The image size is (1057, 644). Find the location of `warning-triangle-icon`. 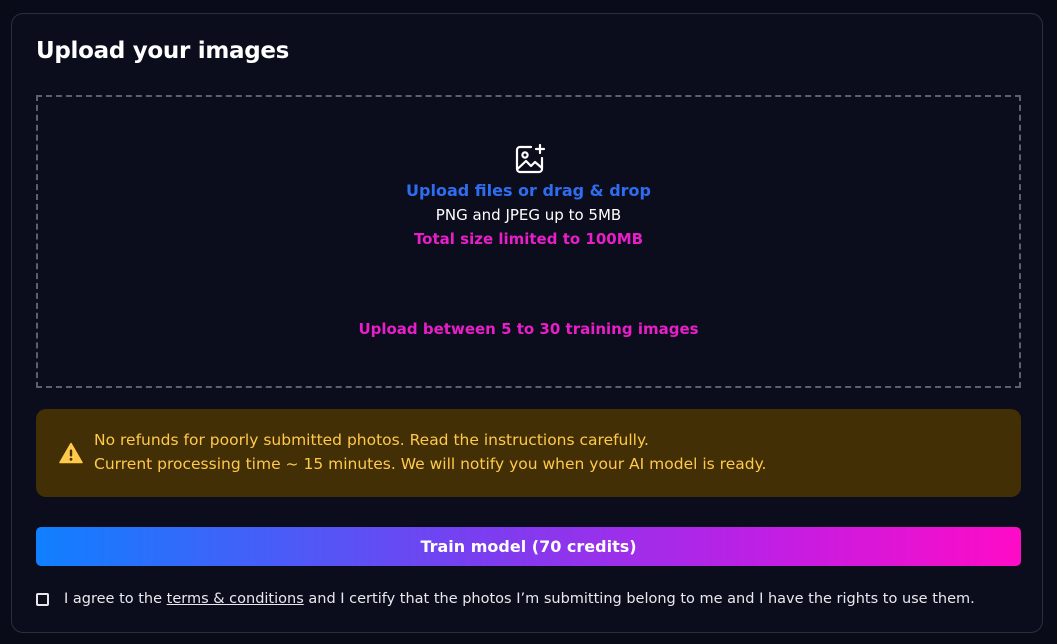

warning-triangle-icon is located at coordinates (71, 453).